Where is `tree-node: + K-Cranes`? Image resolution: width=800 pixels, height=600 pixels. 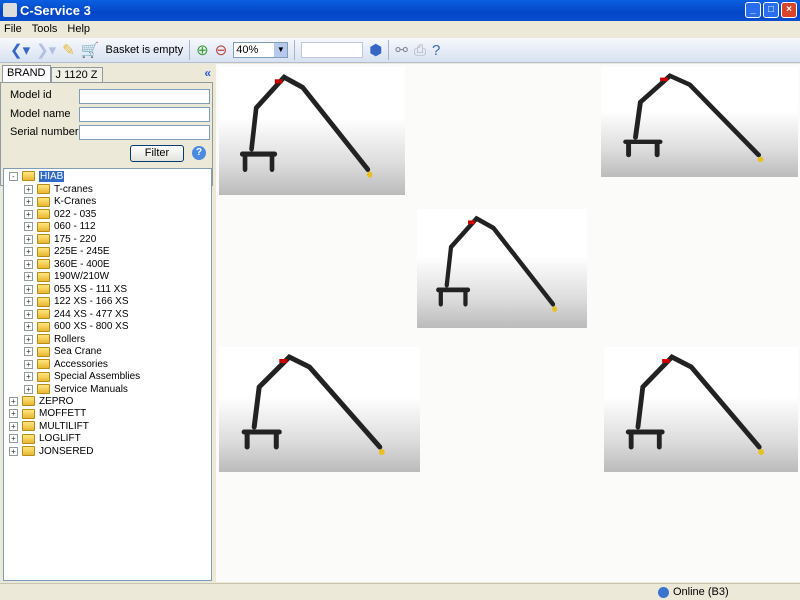 tree-node: + K-Cranes is located at coordinates (60, 202).